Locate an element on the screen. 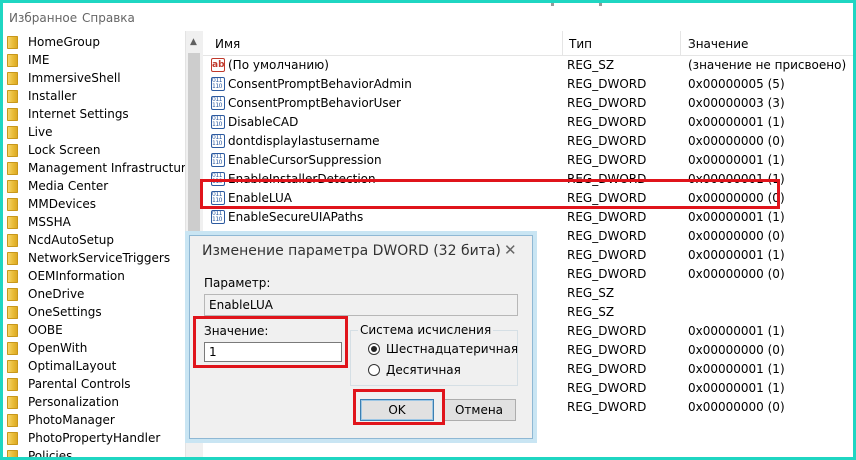 The image size is (856, 460). list-header: Имя Тип Значение is located at coordinates (528, 43).